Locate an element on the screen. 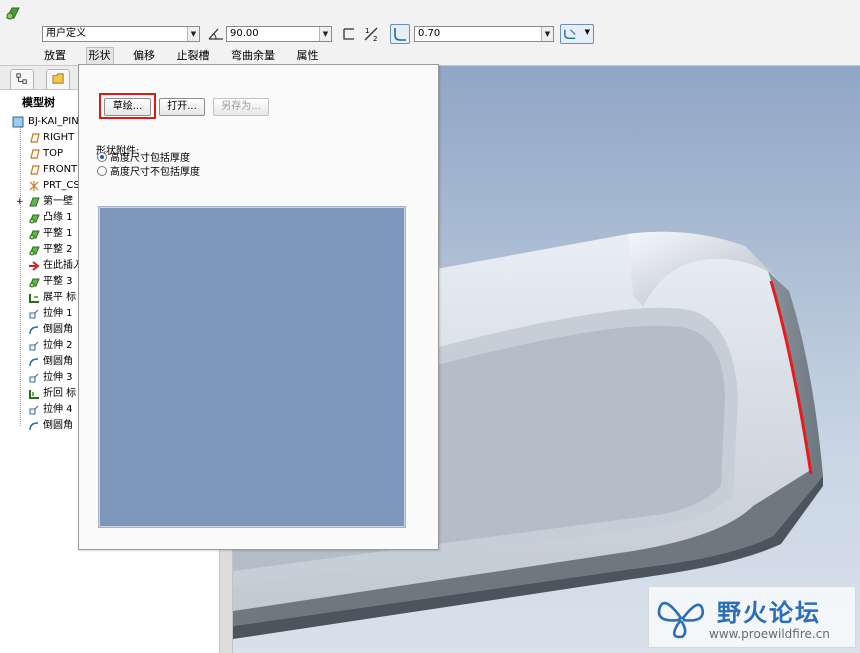 The image size is (860, 653). option-label: 高度尺寸包括厚度 is located at coordinates (150, 158).